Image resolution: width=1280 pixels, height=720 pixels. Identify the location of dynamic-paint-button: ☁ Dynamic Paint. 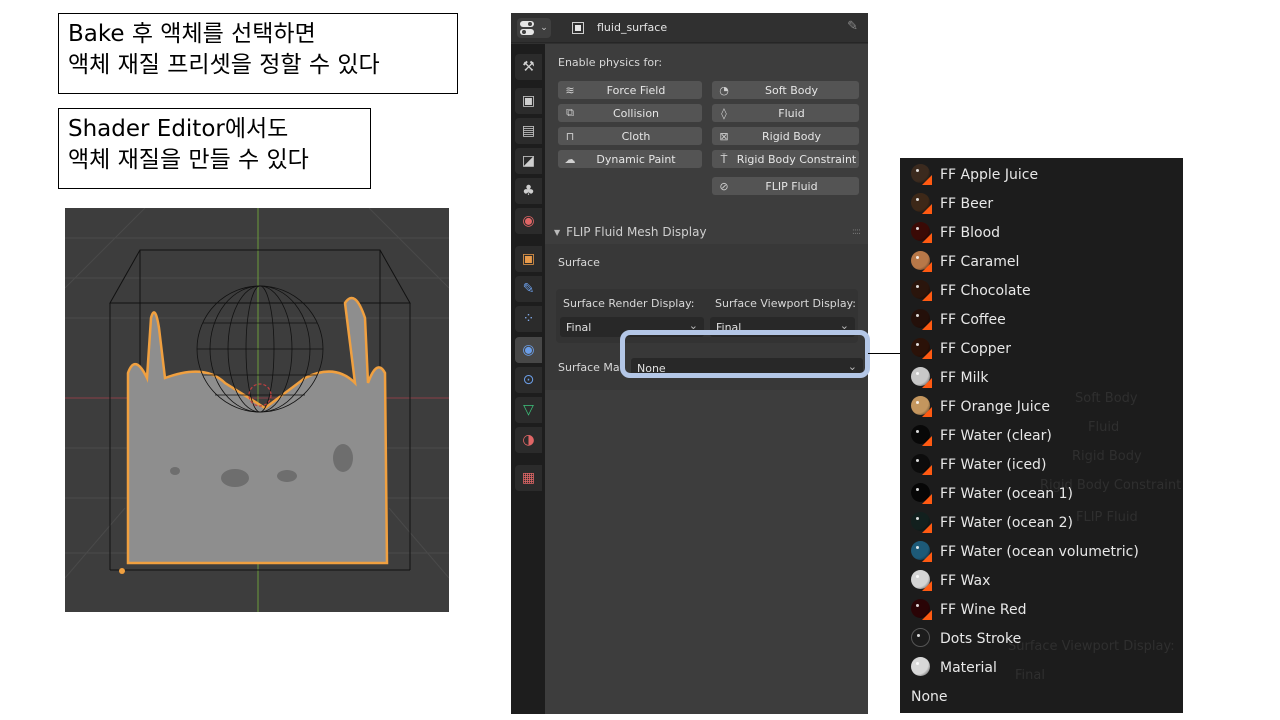
(630, 159).